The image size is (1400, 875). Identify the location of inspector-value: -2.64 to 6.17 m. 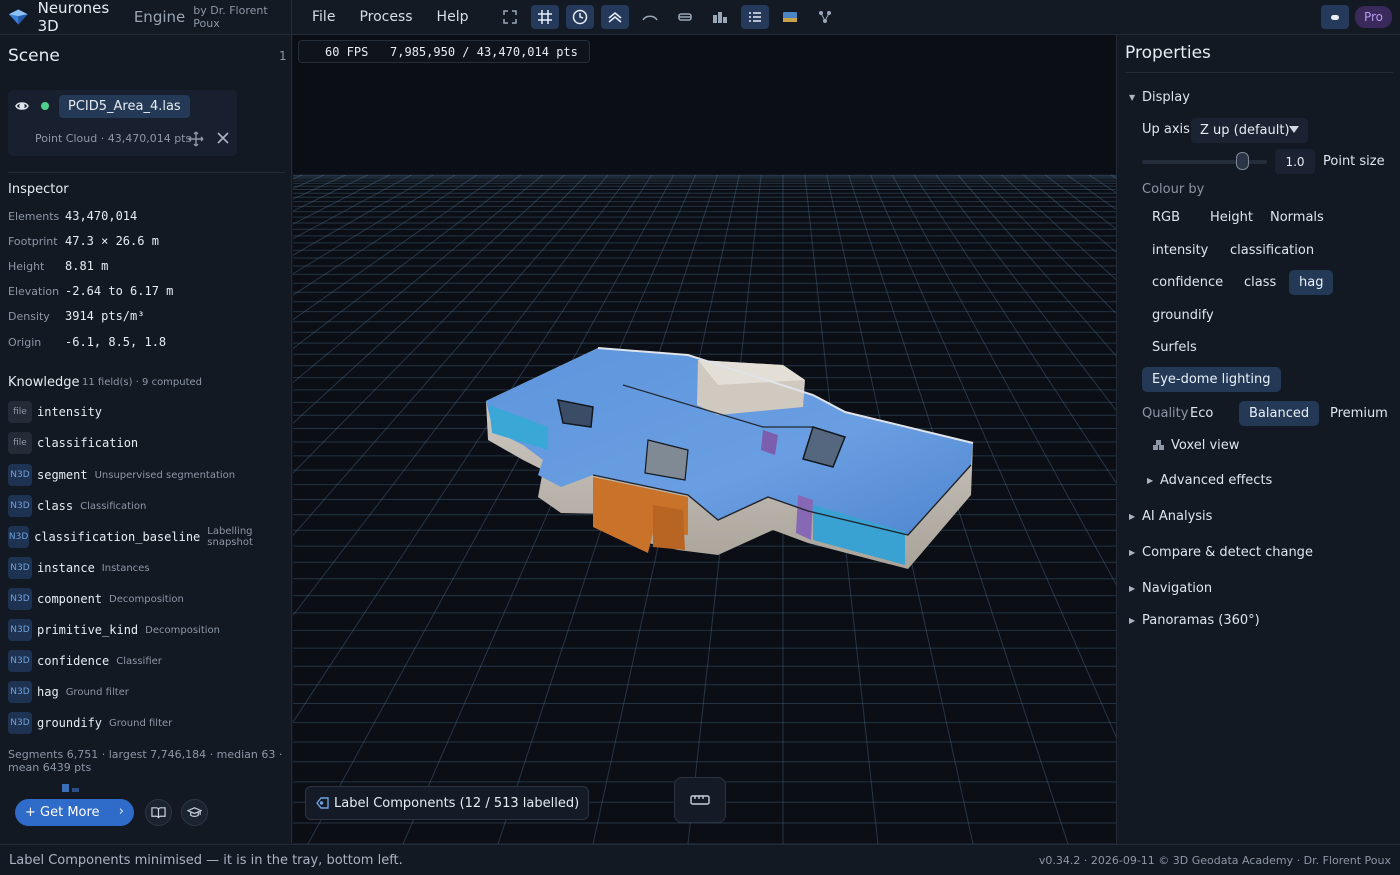
(119, 291).